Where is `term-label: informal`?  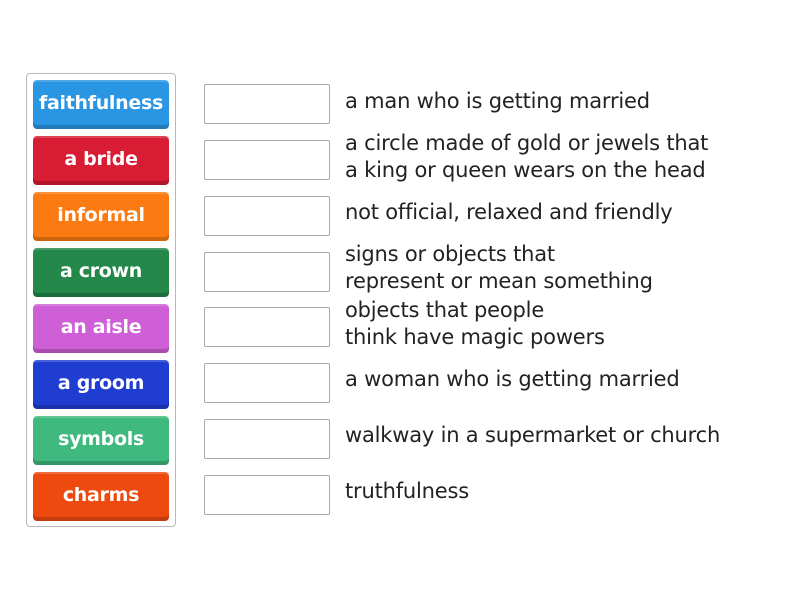
term-label: informal is located at coordinates (101, 215).